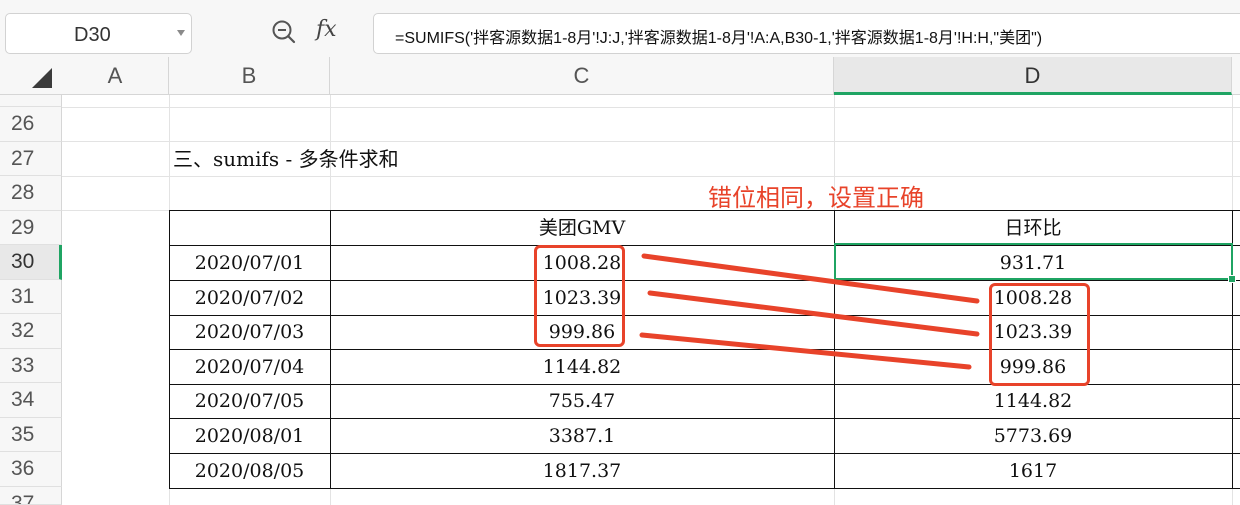 This screenshot has height=505, width=1240. What do you see at coordinates (92, 35) in the screenshot?
I see `name-box-value: D30` at bounding box center [92, 35].